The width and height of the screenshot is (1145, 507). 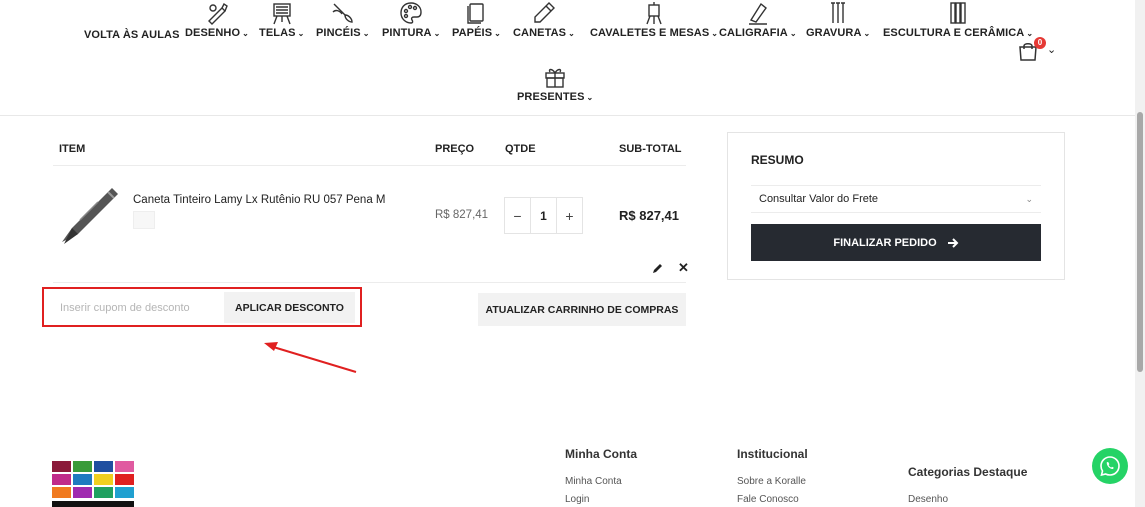 I want to click on product-price: R$ 827,41, so click(x=462, y=215).